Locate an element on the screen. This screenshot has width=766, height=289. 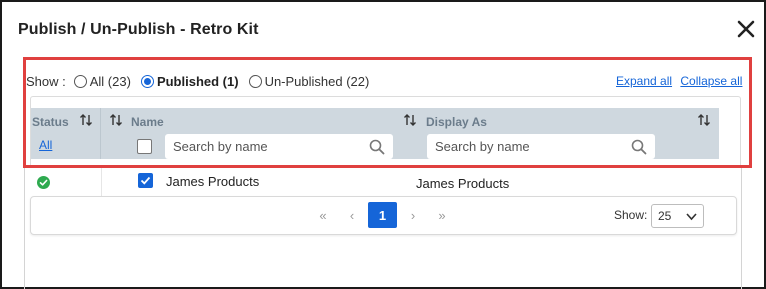
first-page-button: « is located at coordinates (323, 215).